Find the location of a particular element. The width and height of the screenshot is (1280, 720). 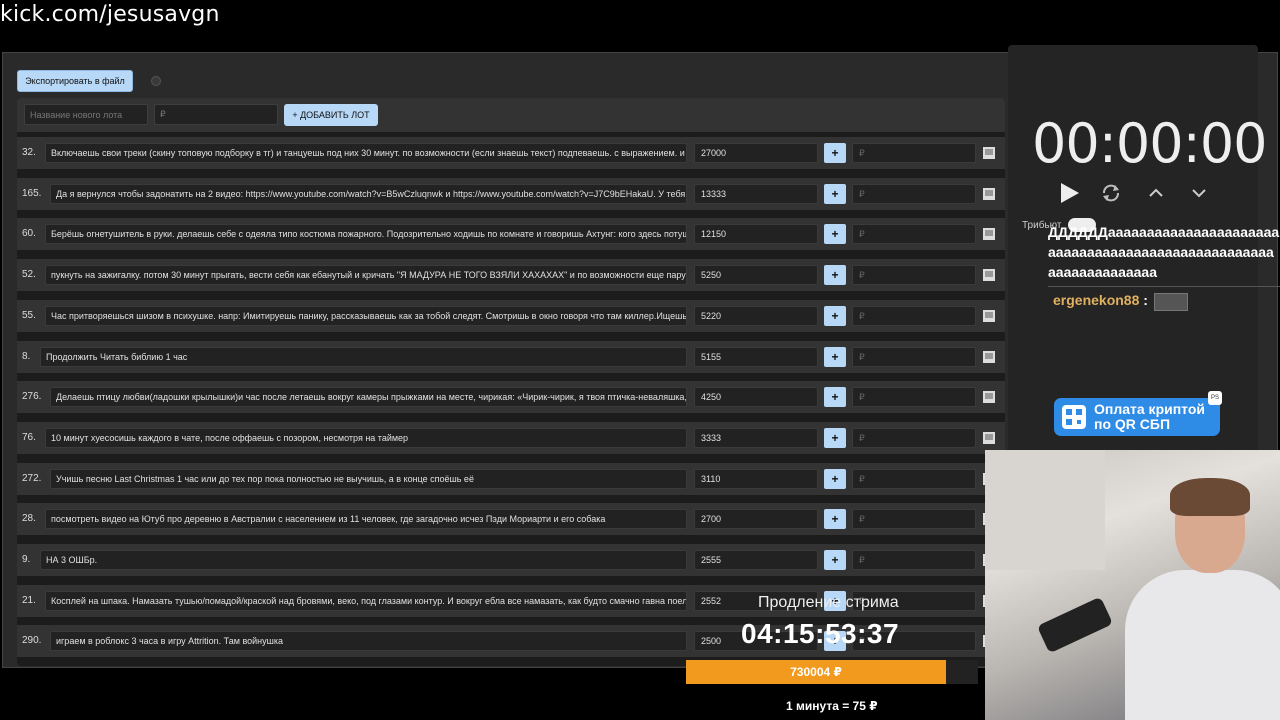

lot-description: Продолжить Читать библию 1 час is located at coordinates (363, 356).